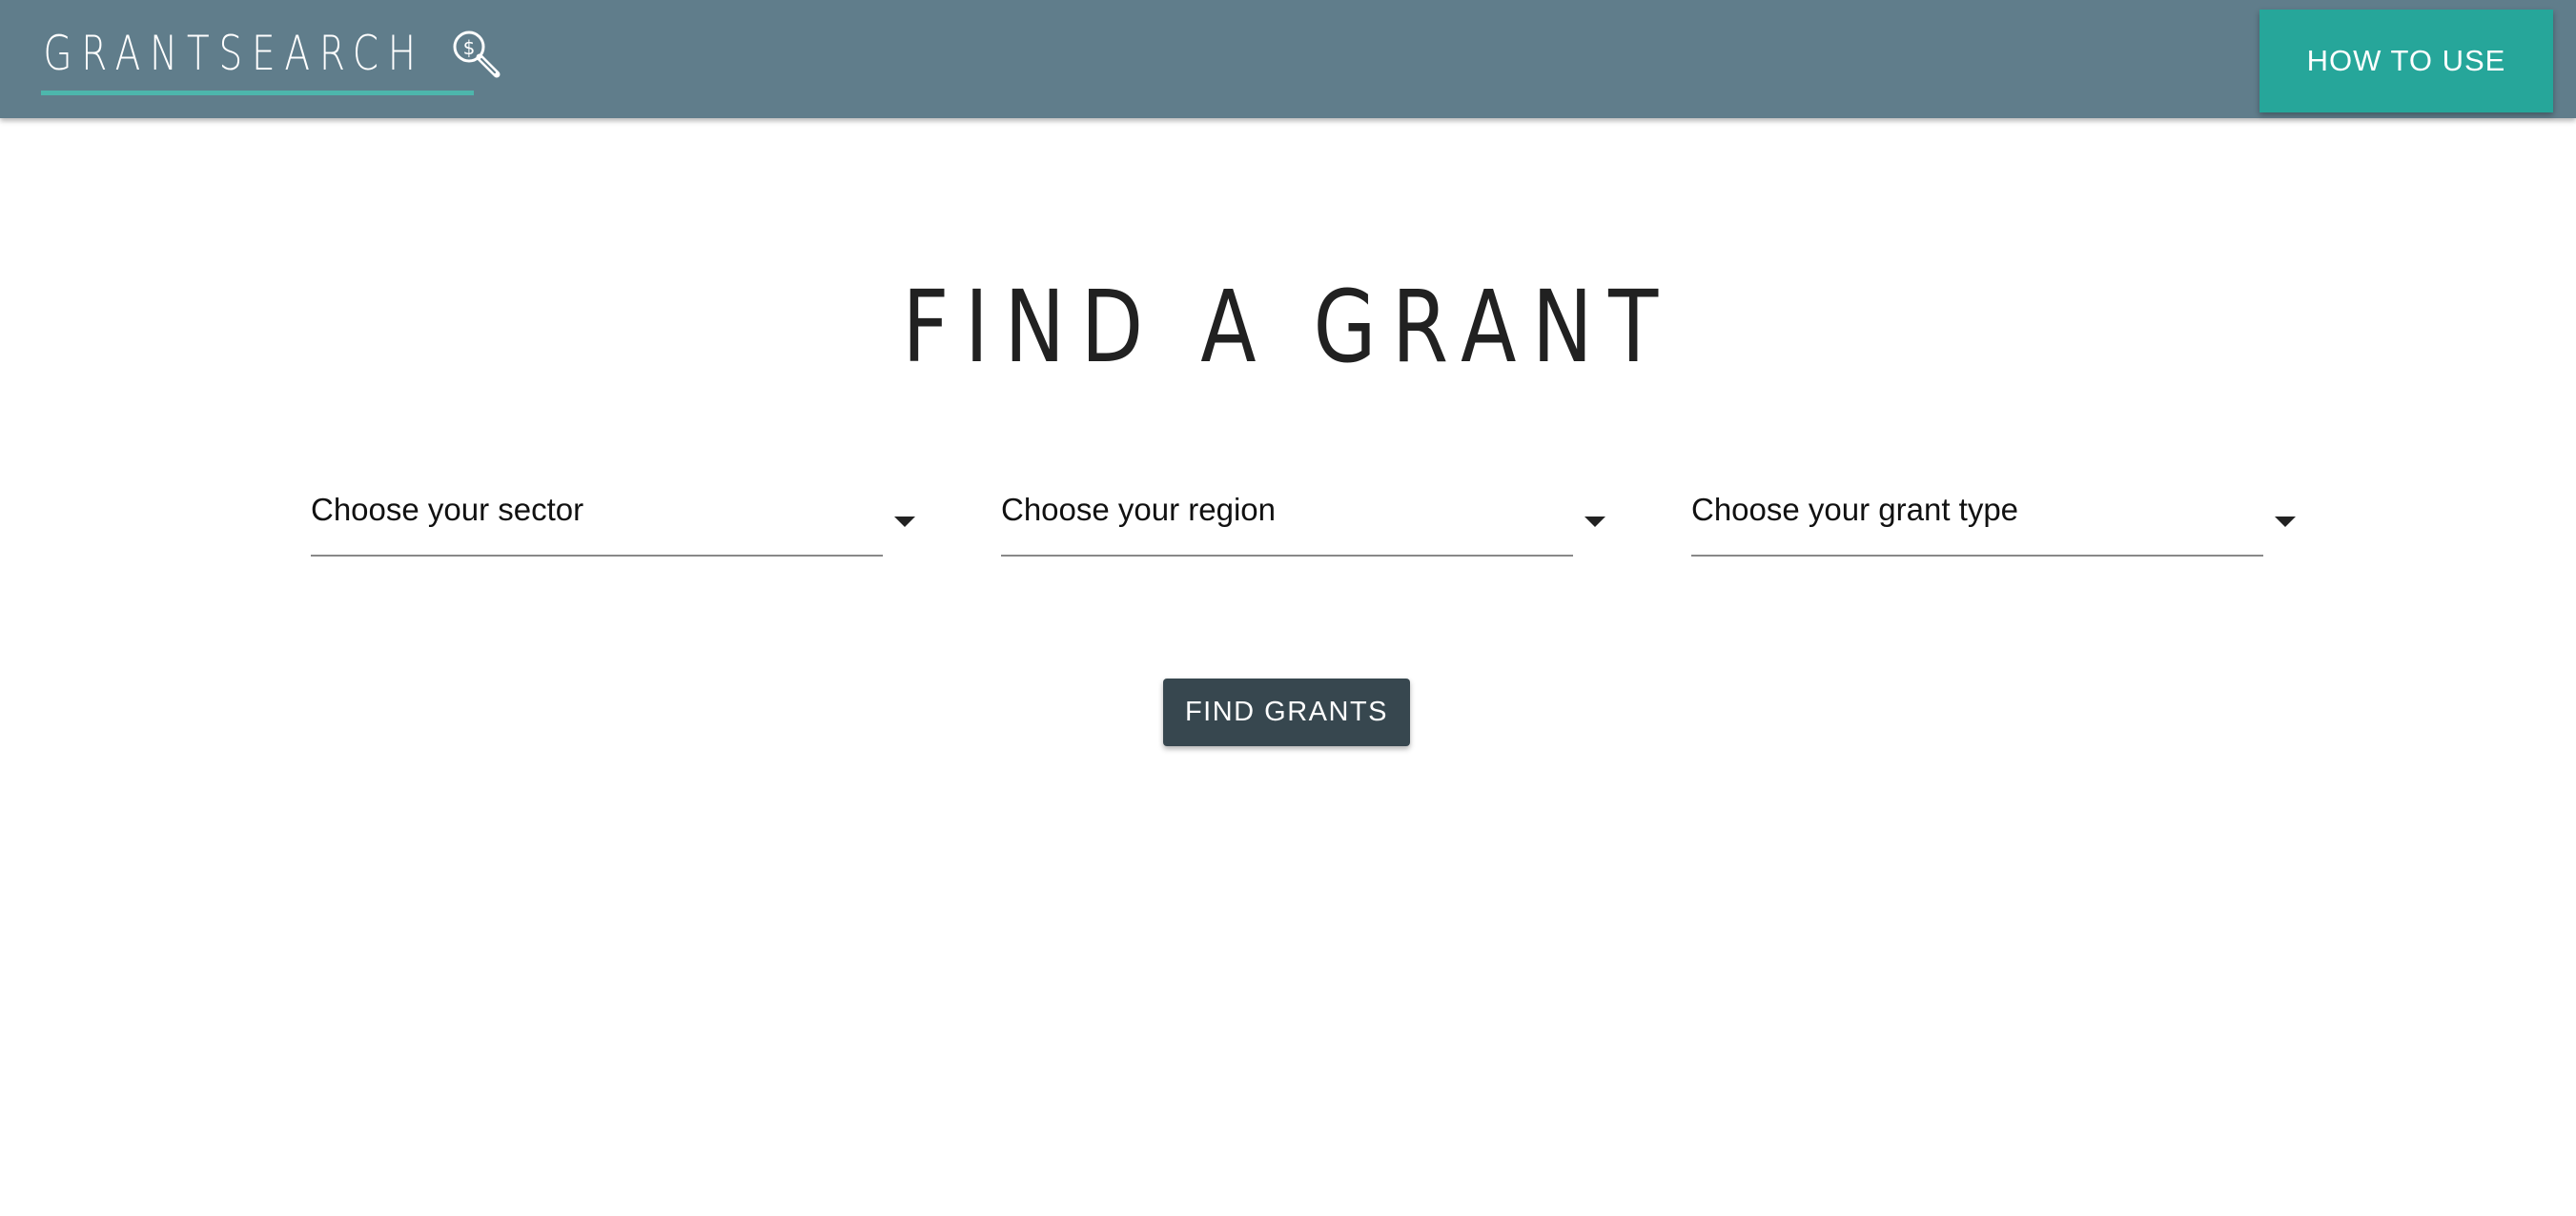 The image size is (2576, 1216). Describe the element at coordinates (2406, 61) in the screenshot. I see `how-to-use-button: HOW TO USE` at that location.